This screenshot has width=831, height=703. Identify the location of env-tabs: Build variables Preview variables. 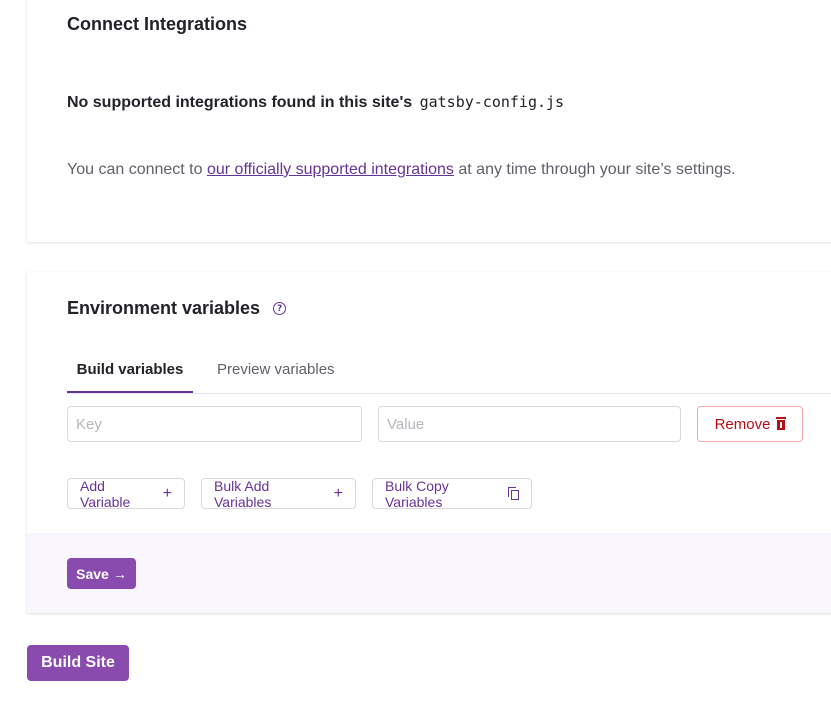
(449, 375).